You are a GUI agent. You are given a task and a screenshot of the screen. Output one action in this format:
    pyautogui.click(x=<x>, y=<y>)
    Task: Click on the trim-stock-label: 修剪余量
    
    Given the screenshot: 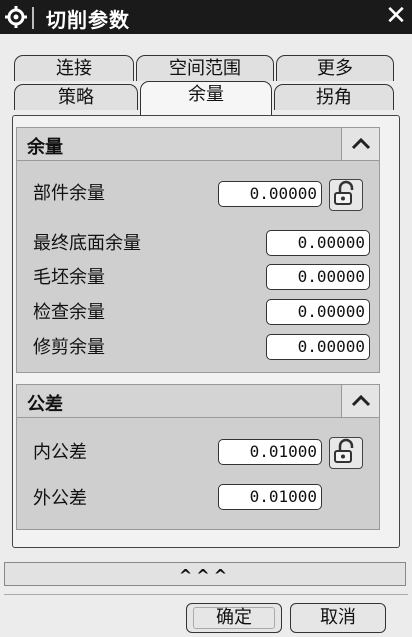 What is the action you would take?
    pyautogui.click(x=69, y=347)
    